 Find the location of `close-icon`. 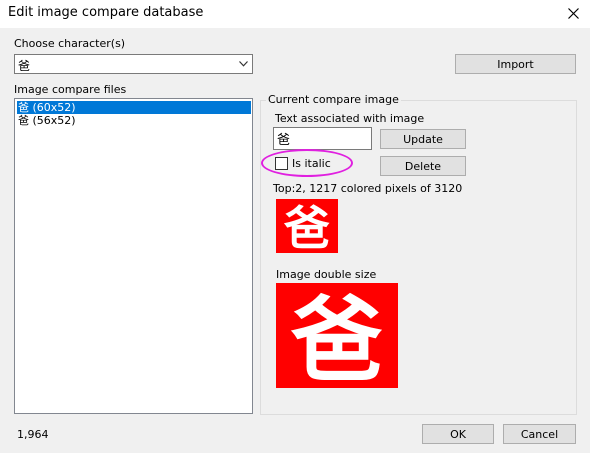

close-icon is located at coordinates (573, 13).